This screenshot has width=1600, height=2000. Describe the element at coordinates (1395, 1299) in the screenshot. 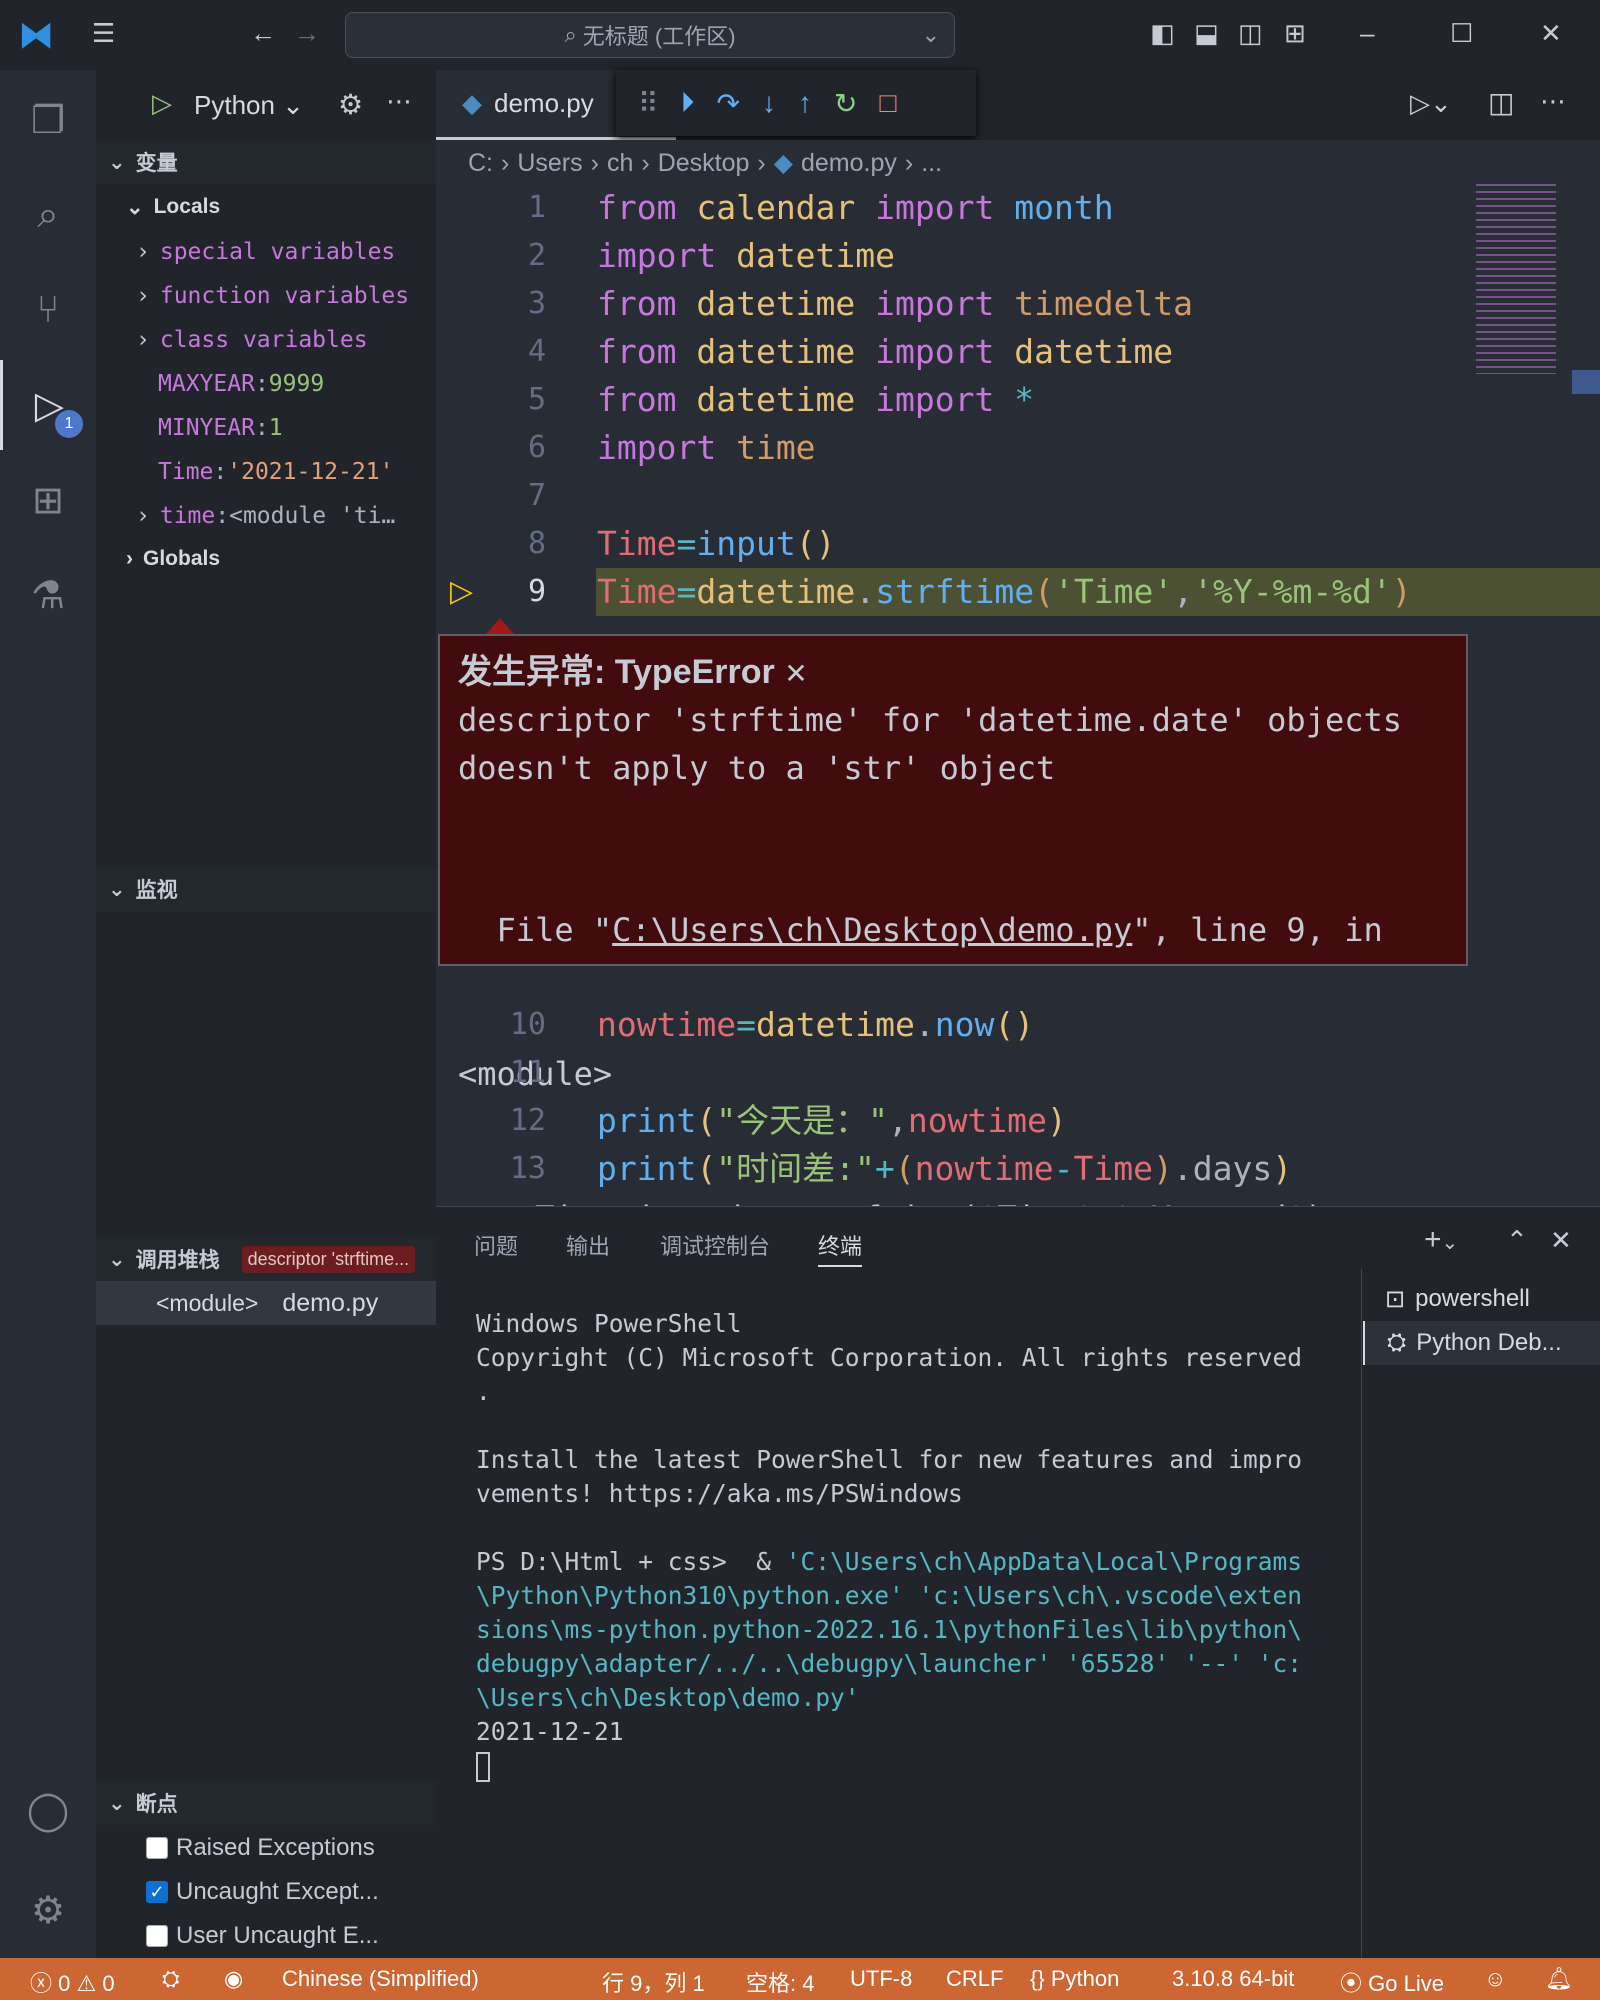

I see `terminal-icon: ⊡` at that location.